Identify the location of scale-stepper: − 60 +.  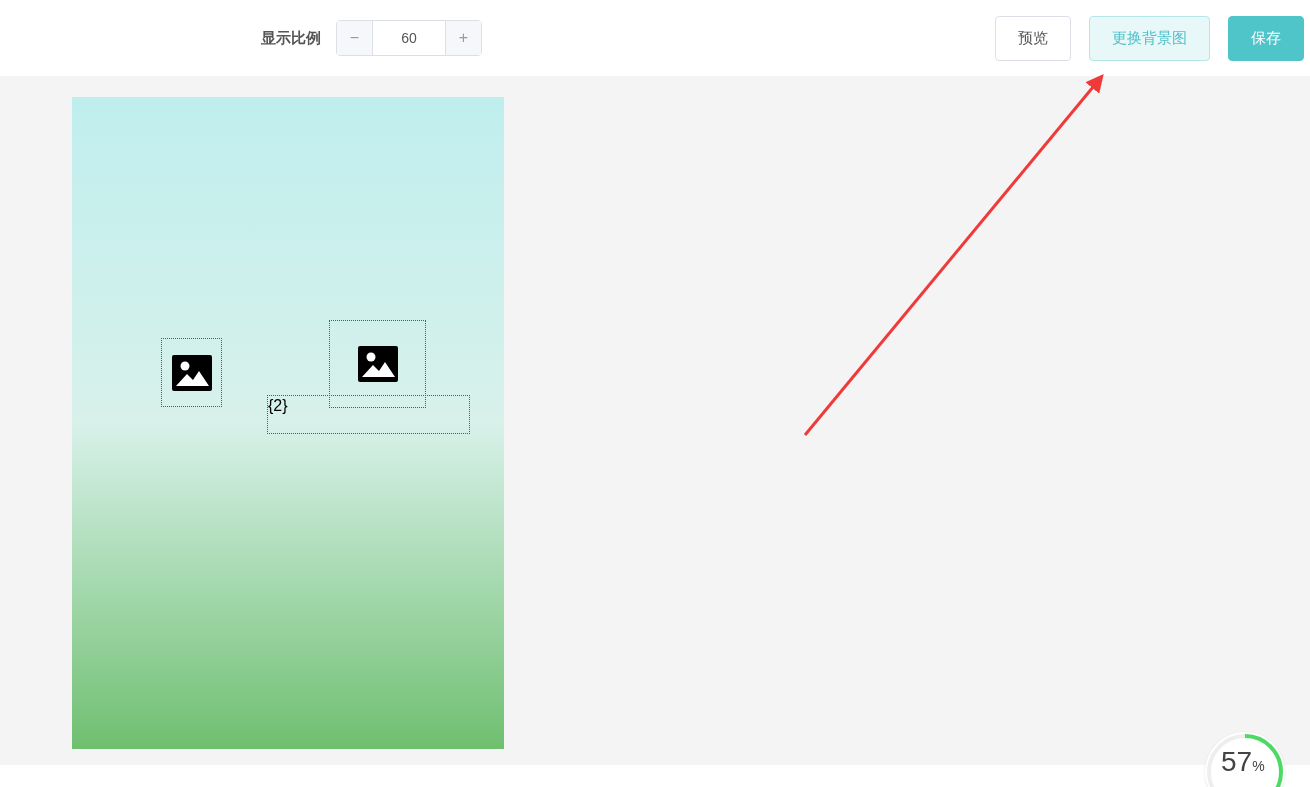
(409, 38).